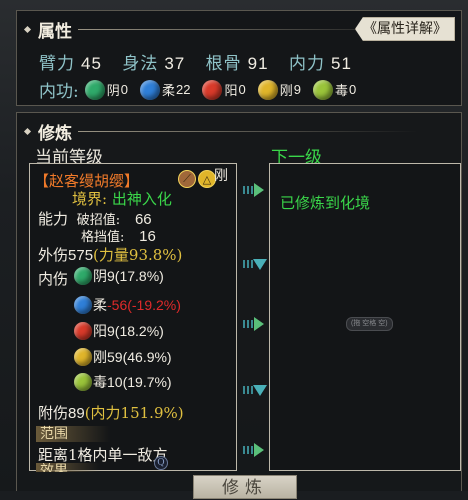 This screenshot has height=500, width=468. Describe the element at coordinates (325, 203) in the screenshot. I see `next-level-text: 已修炼到化境` at that location.